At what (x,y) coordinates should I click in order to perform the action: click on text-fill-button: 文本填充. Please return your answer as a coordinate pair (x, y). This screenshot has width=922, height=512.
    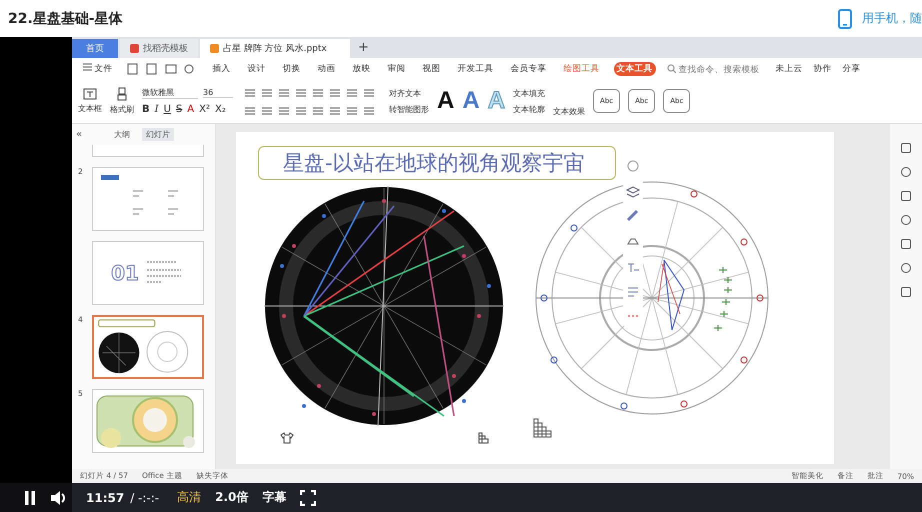
    Looking at the image, I should click on (529, 93).